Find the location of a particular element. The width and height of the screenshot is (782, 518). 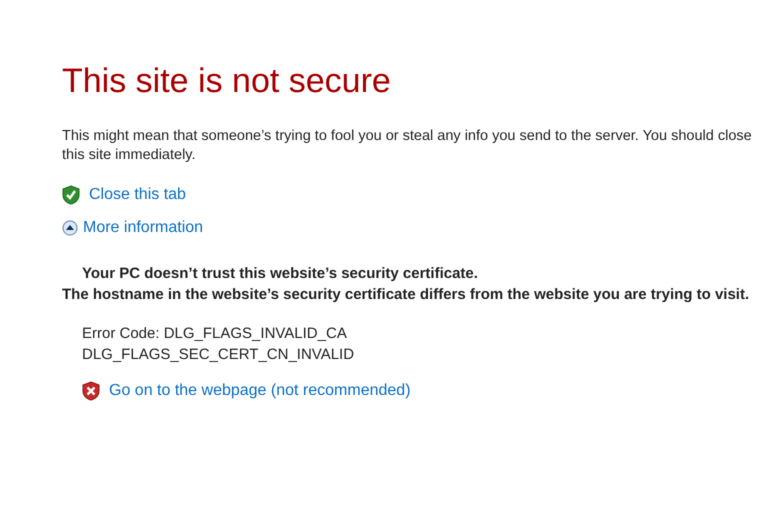

shield-x-icon is located at coordinates (91, 391).